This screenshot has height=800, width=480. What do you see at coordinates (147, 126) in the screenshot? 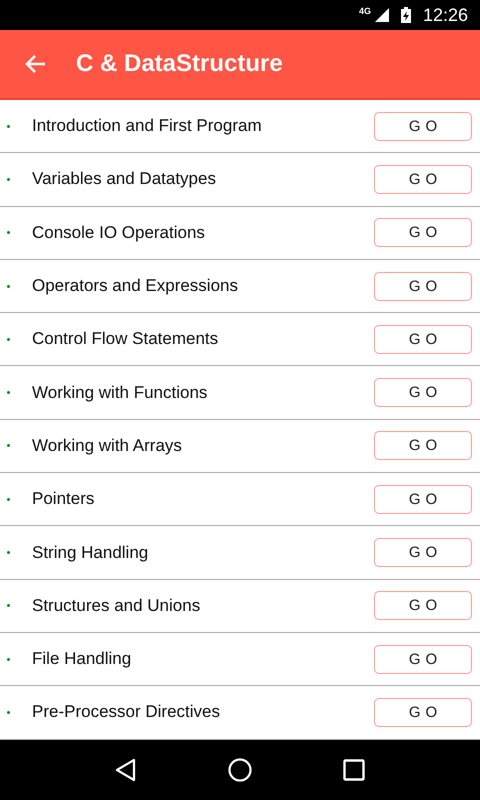
I see `topic-title: Introduction and First Program` at bounding box center [147, 126].